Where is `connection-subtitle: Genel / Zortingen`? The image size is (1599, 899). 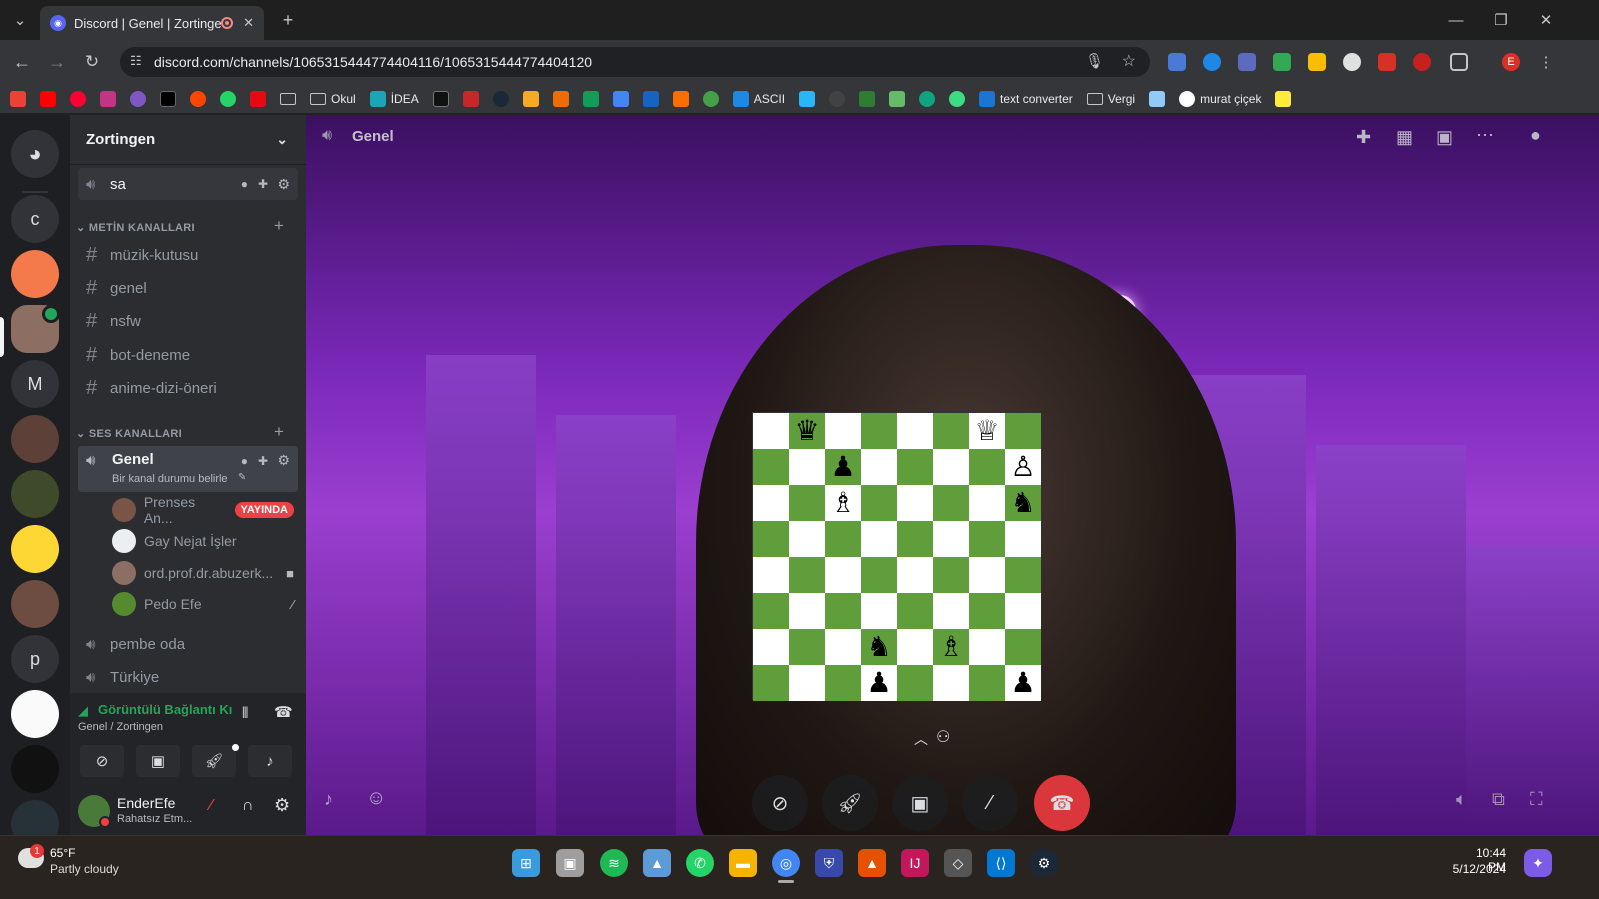 connection-subtitle: Genel / Zortingen is located at coordinates (120, 727).